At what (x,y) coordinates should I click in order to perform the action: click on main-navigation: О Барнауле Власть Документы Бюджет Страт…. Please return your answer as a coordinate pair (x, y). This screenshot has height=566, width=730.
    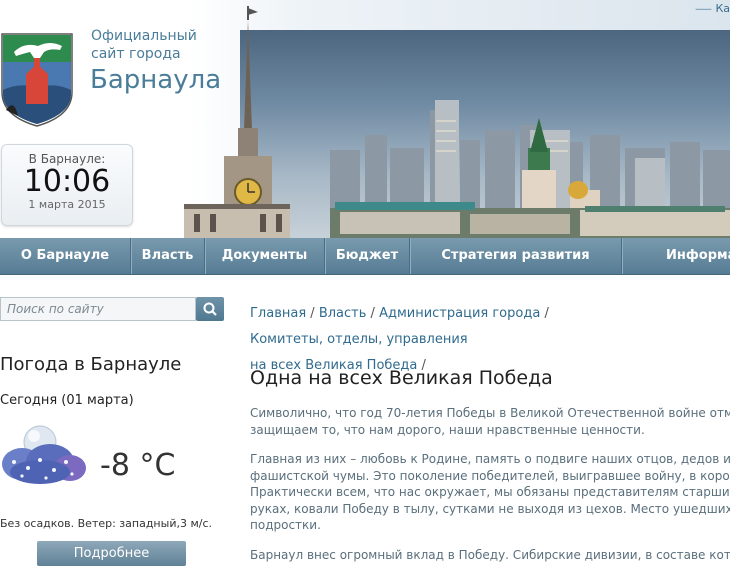
    Looking at the image, I should click on (365, 256).